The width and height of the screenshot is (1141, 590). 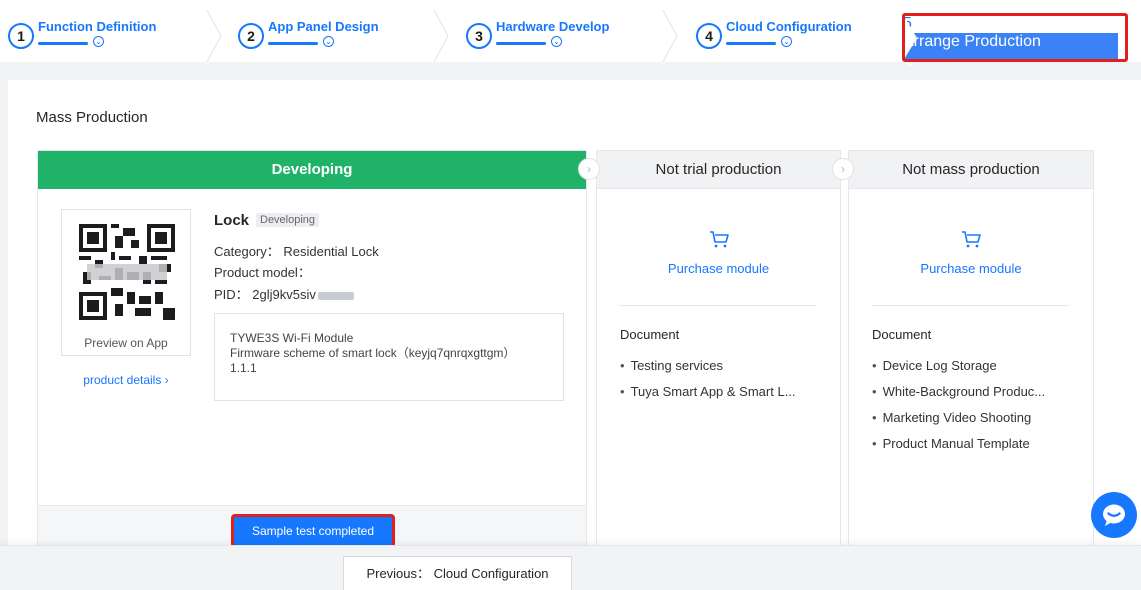 I want to click on bottom-action-bar: Previous： Cloud Configuration, so click(x=570, y=567).